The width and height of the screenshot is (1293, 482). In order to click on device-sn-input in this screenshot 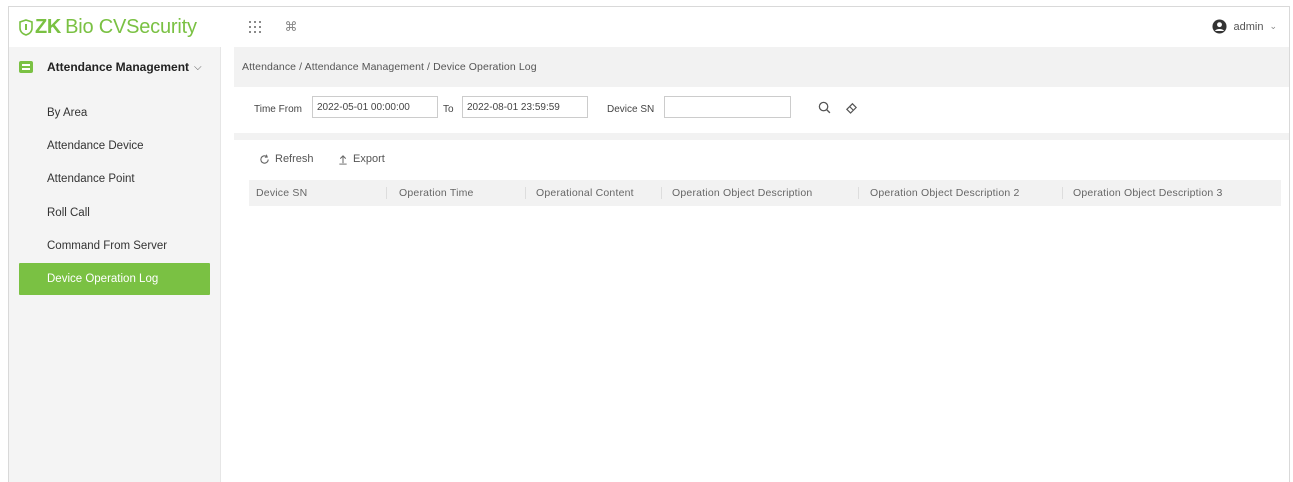, I will do `click(727, 107)`.